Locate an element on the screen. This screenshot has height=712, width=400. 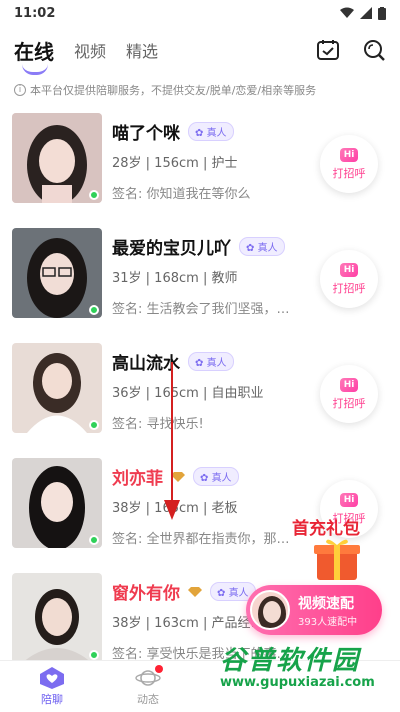
status-bar: 11:02 is located at coordinates (200, 13).